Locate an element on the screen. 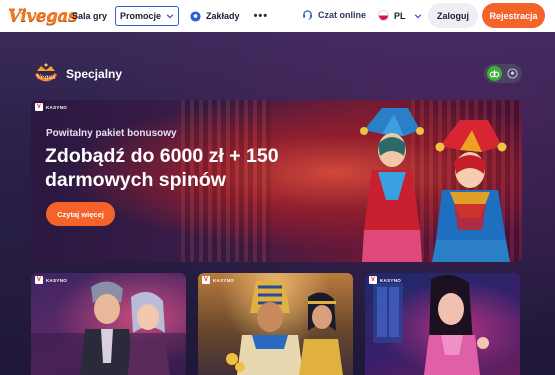  more-menu-button: ••• is located at coordinates (261, 16).